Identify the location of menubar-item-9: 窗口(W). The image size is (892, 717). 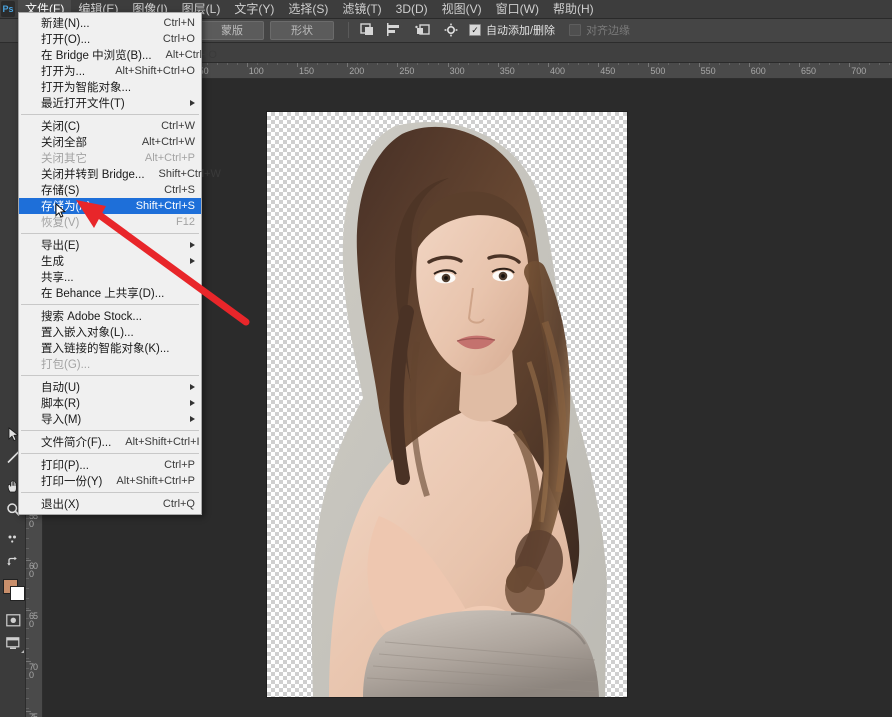
(517, 9).